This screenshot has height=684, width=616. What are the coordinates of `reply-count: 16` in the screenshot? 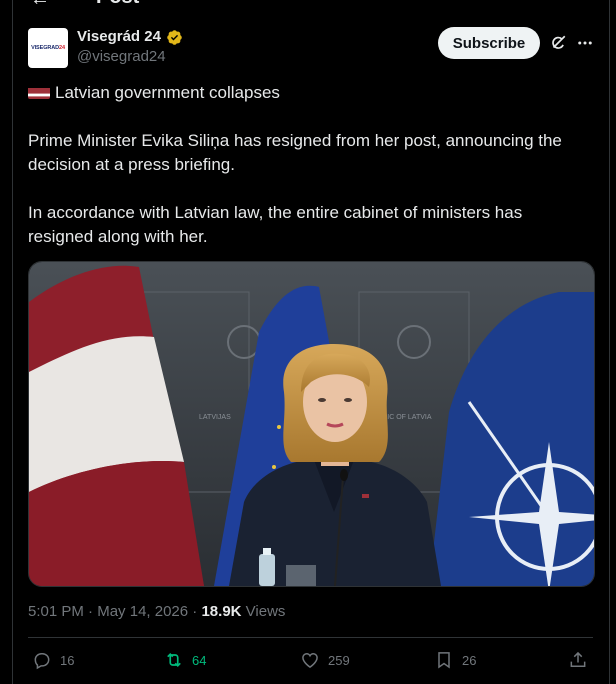 It's located at (67, 660).